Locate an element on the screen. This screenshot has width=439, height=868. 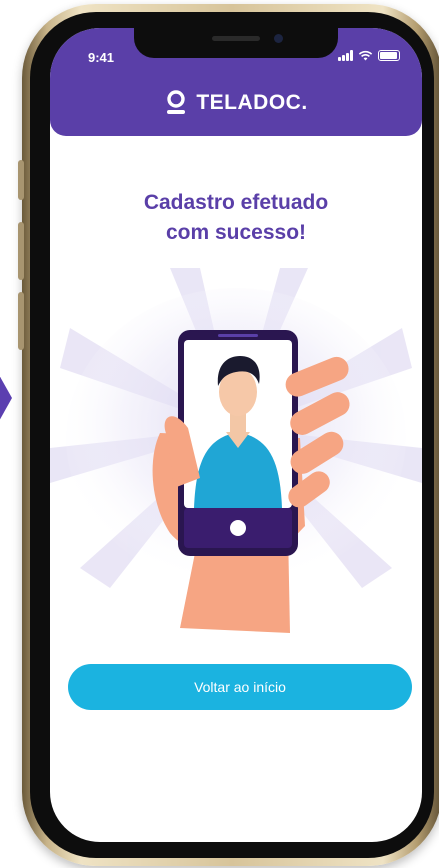
speaker-grille is located at coordinates (236, 38).